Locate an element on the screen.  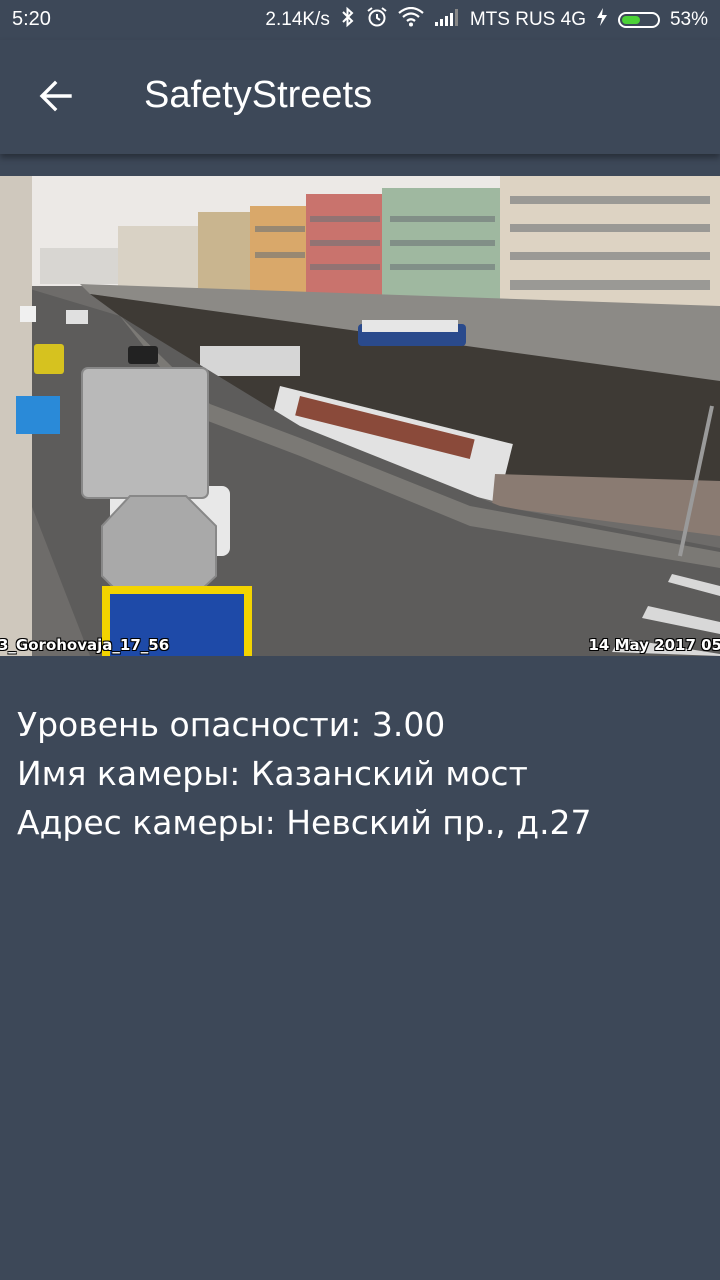
battery-percent: 53% is located at coordinates (688, 19).